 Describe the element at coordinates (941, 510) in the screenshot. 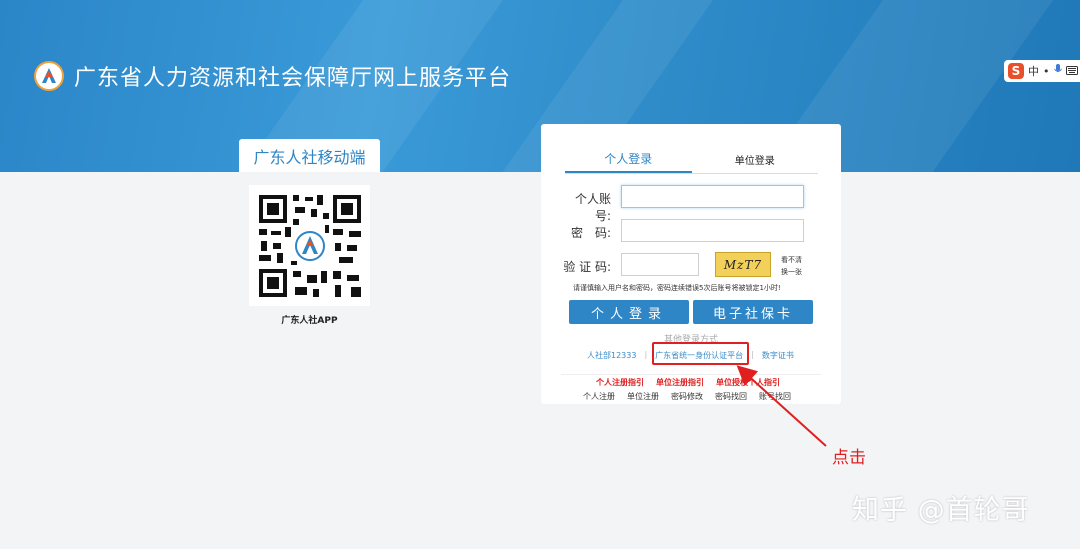

I see `zhihu-watermark: 知乎 @首轮哥` at that location.